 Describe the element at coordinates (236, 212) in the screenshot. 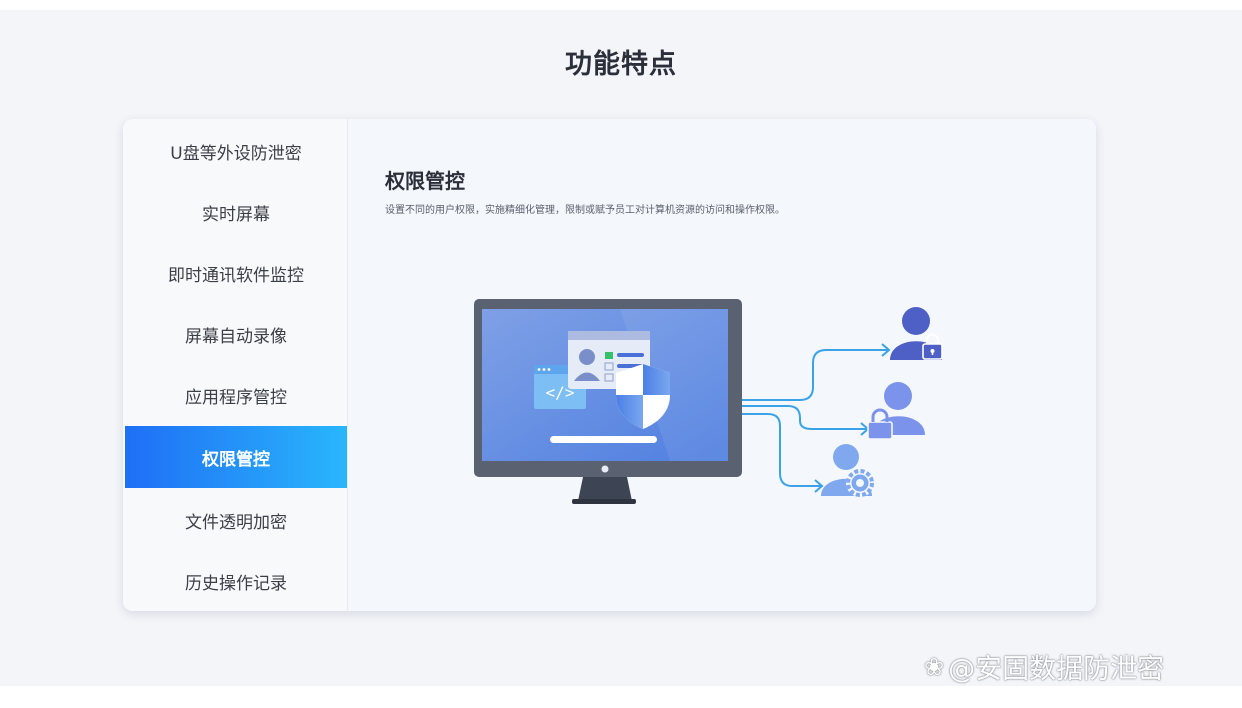

I see `sidebar-item-realtime-screen: 实时屏幕` at that location.